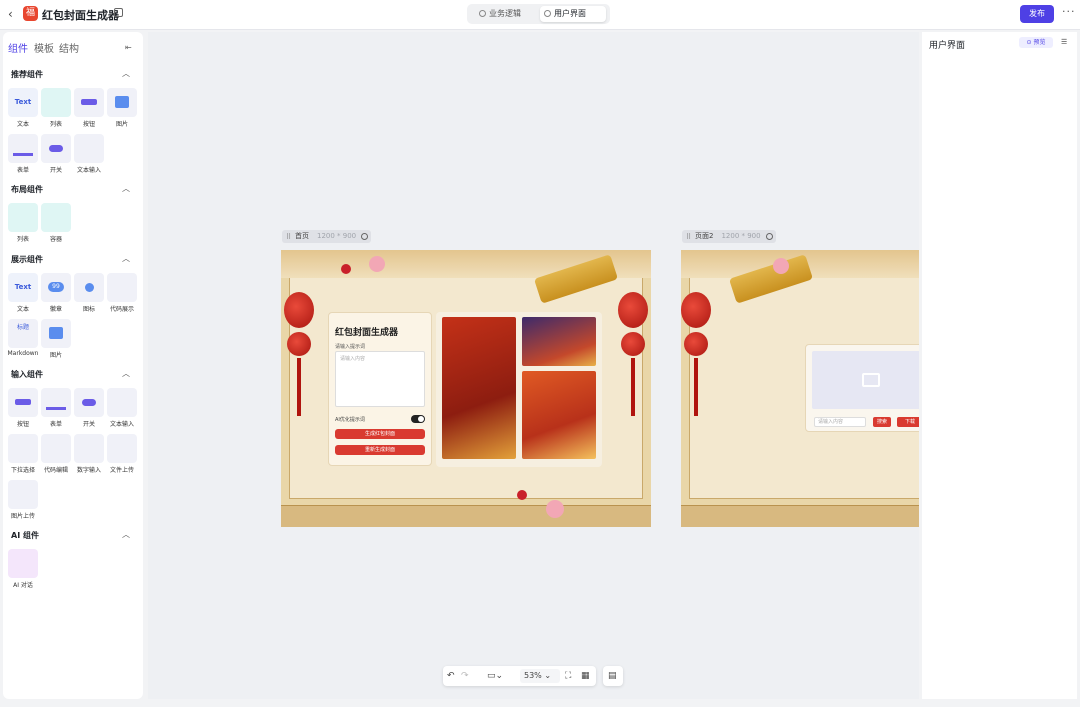 Image resolution: width=1080 pixels, height=707 pixels. I want to click on preview-button: ⊙ 预览, so click(1036, 42).